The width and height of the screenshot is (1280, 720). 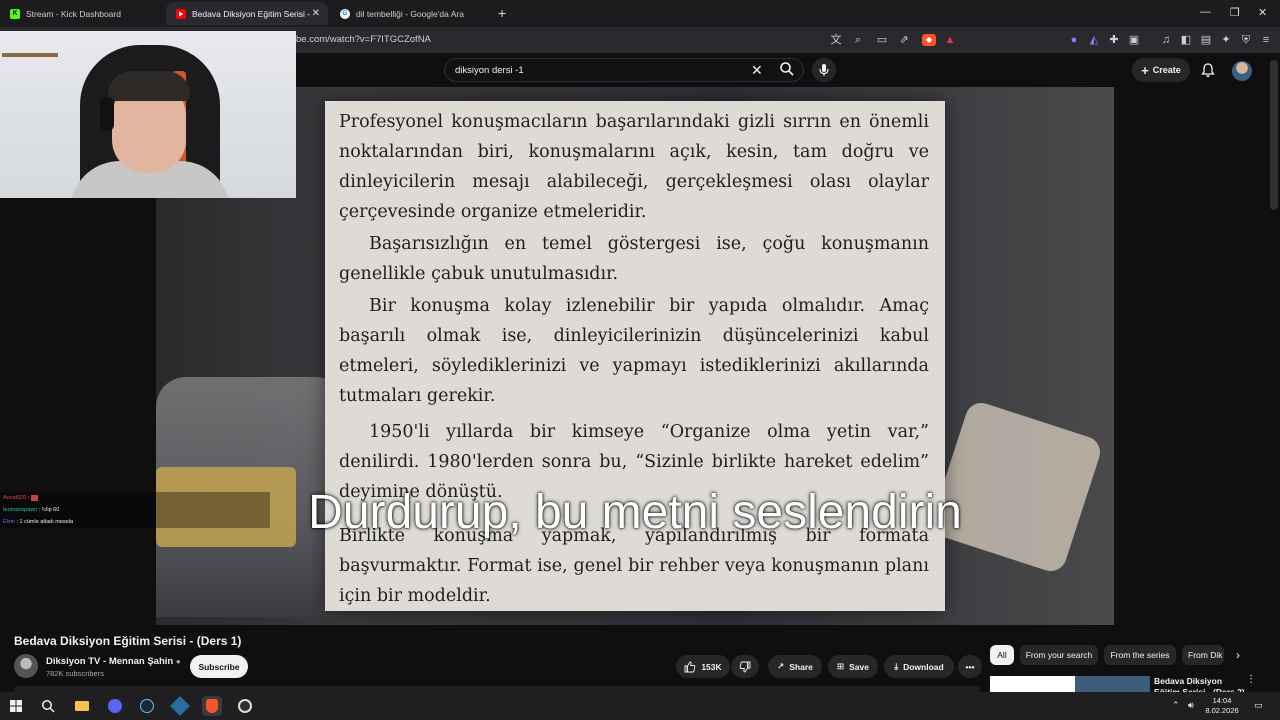 I want to click on share-page-icon: ⇗, so click(x=904, y=40).